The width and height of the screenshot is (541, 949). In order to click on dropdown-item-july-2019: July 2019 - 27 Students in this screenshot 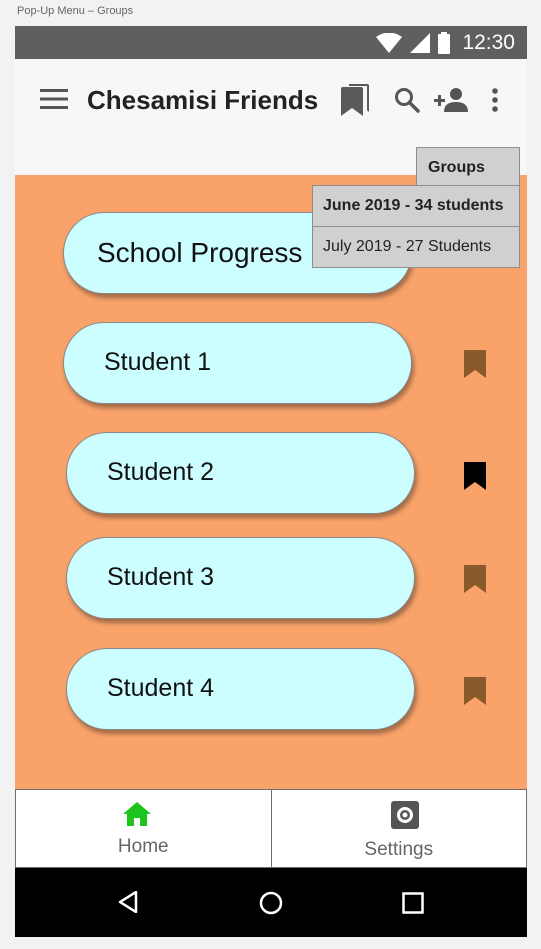, I will do `click(416, 247)`.